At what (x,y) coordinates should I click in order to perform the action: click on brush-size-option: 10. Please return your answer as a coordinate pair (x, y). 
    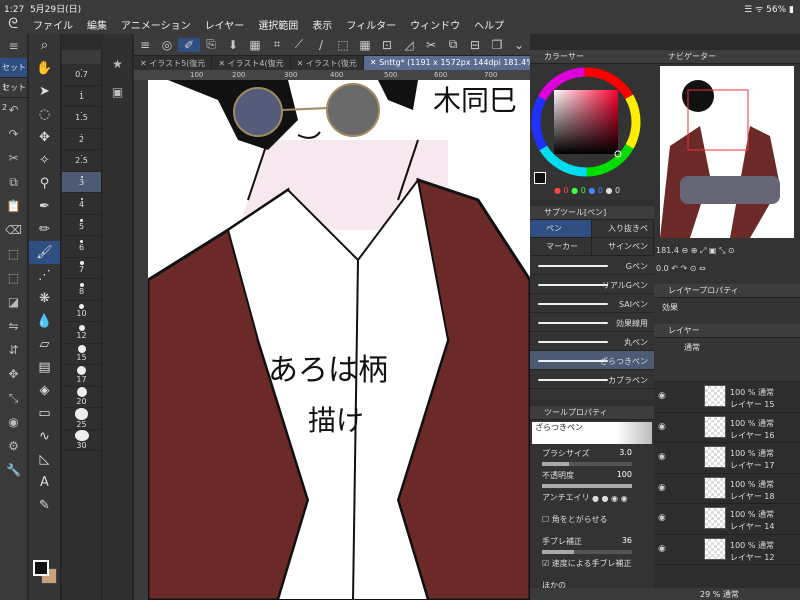
    Looking at the image, I should click on (81, 311).